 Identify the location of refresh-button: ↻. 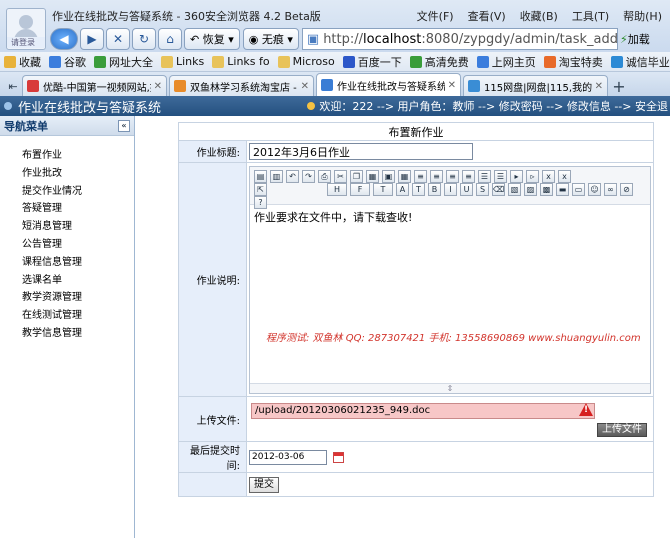
(144, 39).